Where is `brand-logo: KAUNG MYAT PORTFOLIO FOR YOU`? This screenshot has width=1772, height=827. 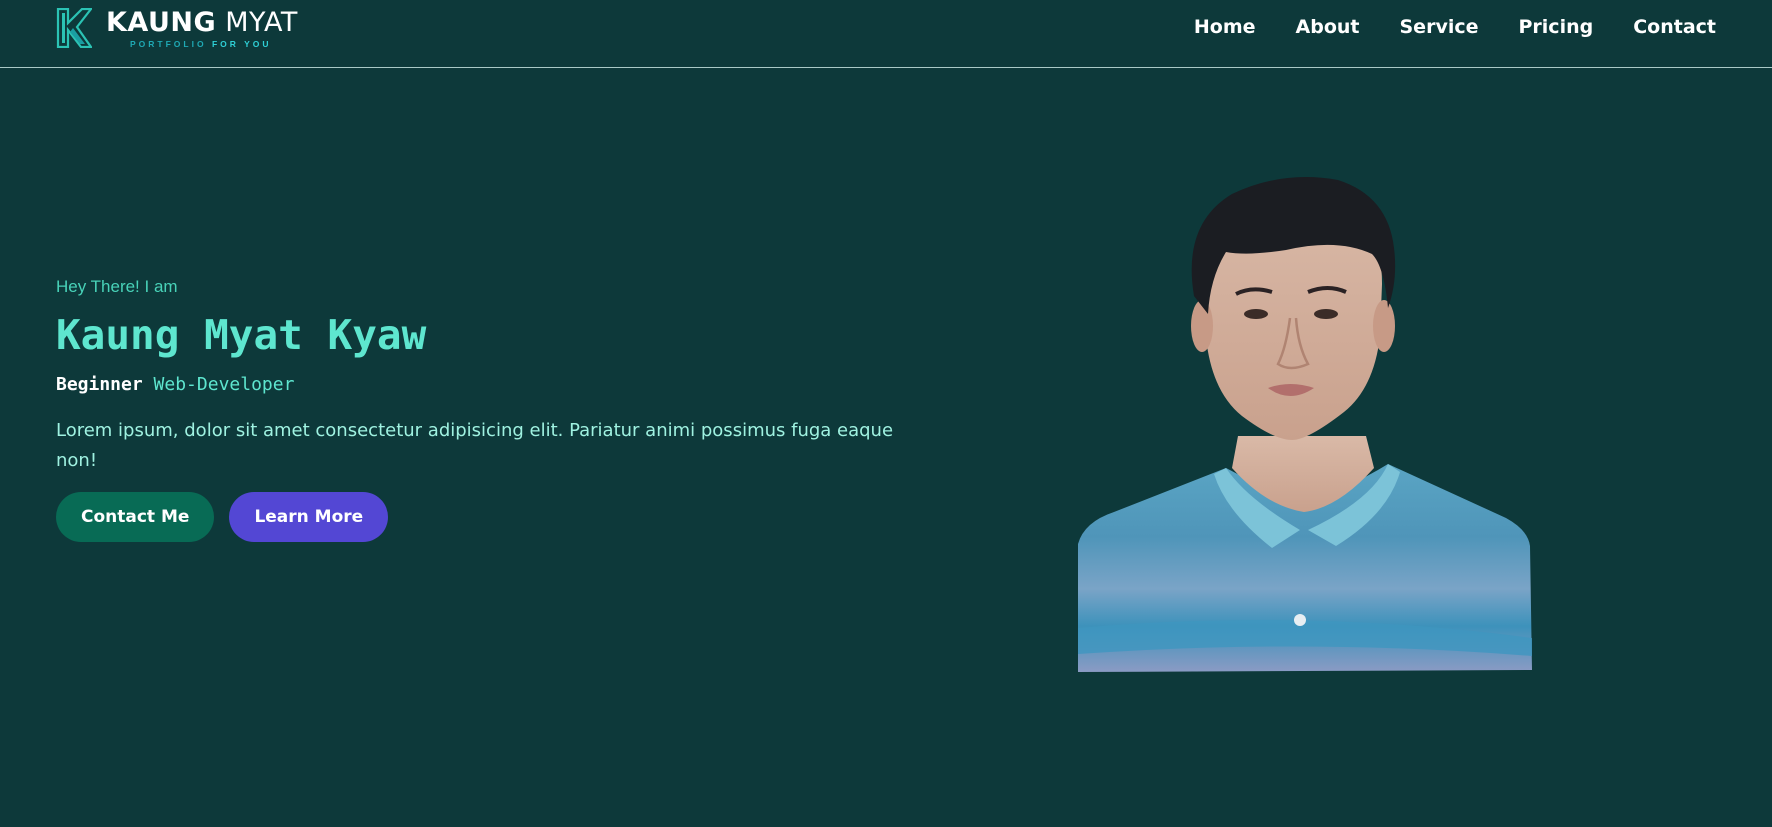
brand-logo: KAUNG MYAT PORTFOLIO FOR YOU is located at coordinates (186, 29).